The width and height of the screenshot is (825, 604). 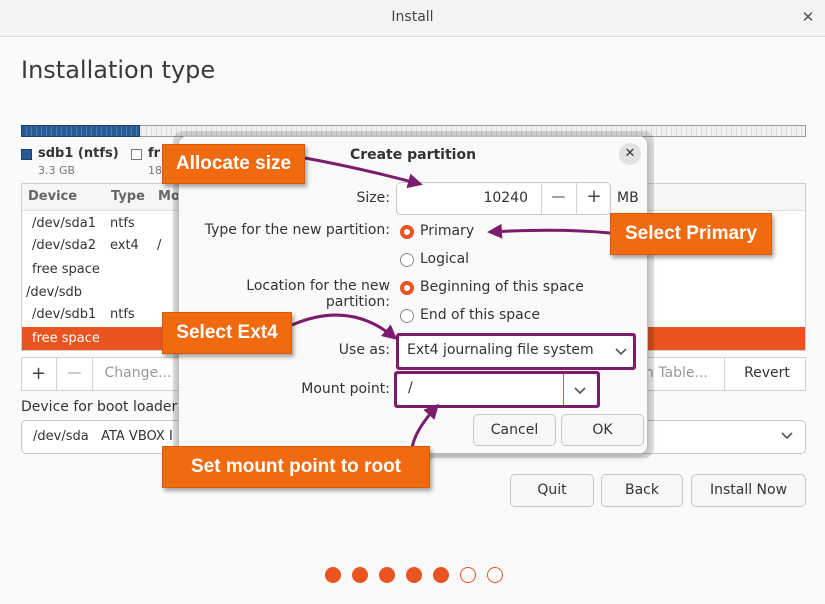 I want to click on callout-allocate-size: Allocate size, so click(x=233, y=164).